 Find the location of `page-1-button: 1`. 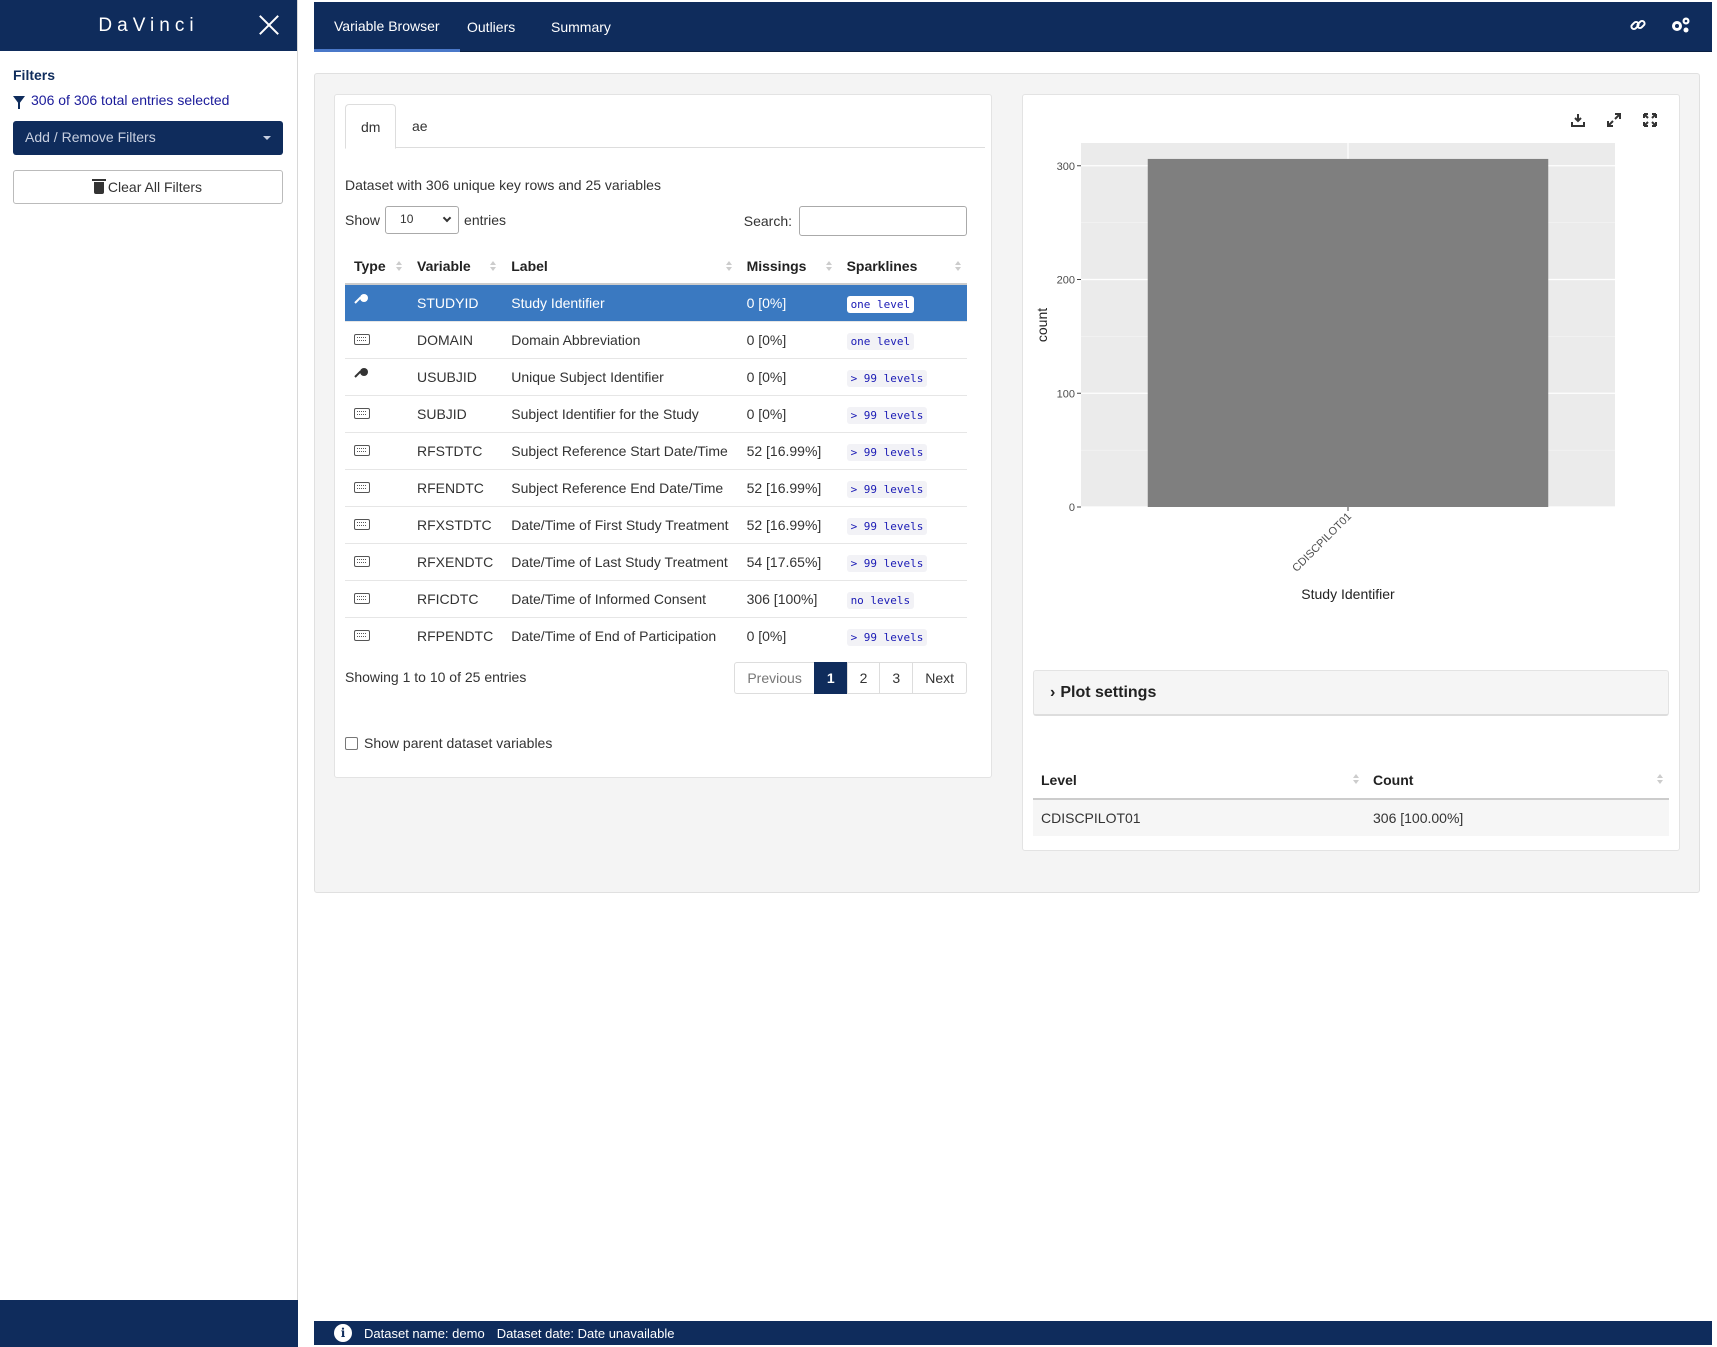

page-1-button: 1 is located at coordinates (830, 678).